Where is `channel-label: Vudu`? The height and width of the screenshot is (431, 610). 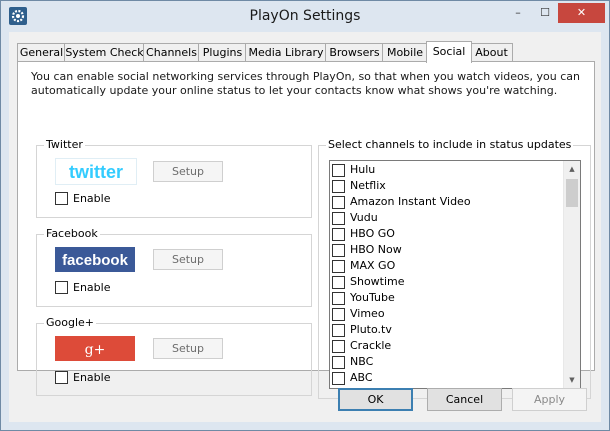
channel-label: Vudu is located at coordinates (364, 217).